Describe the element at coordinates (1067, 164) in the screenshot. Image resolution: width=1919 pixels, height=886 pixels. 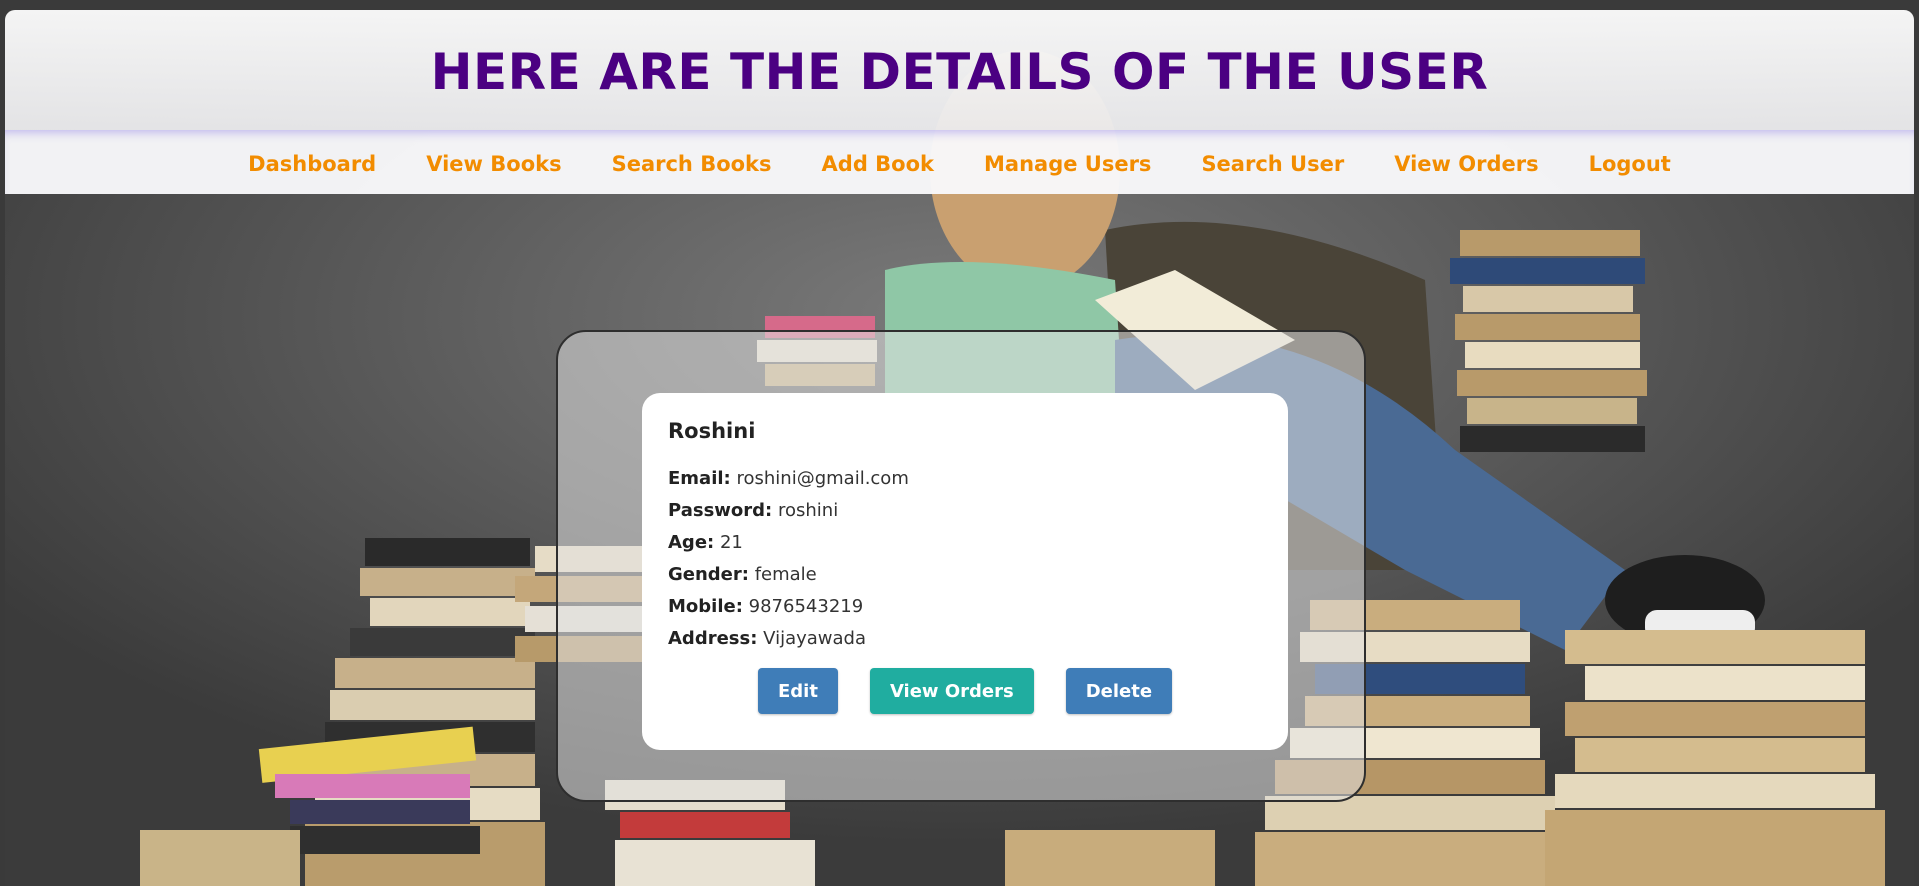
I see `nav-manage-users: Manage Users` at that location.